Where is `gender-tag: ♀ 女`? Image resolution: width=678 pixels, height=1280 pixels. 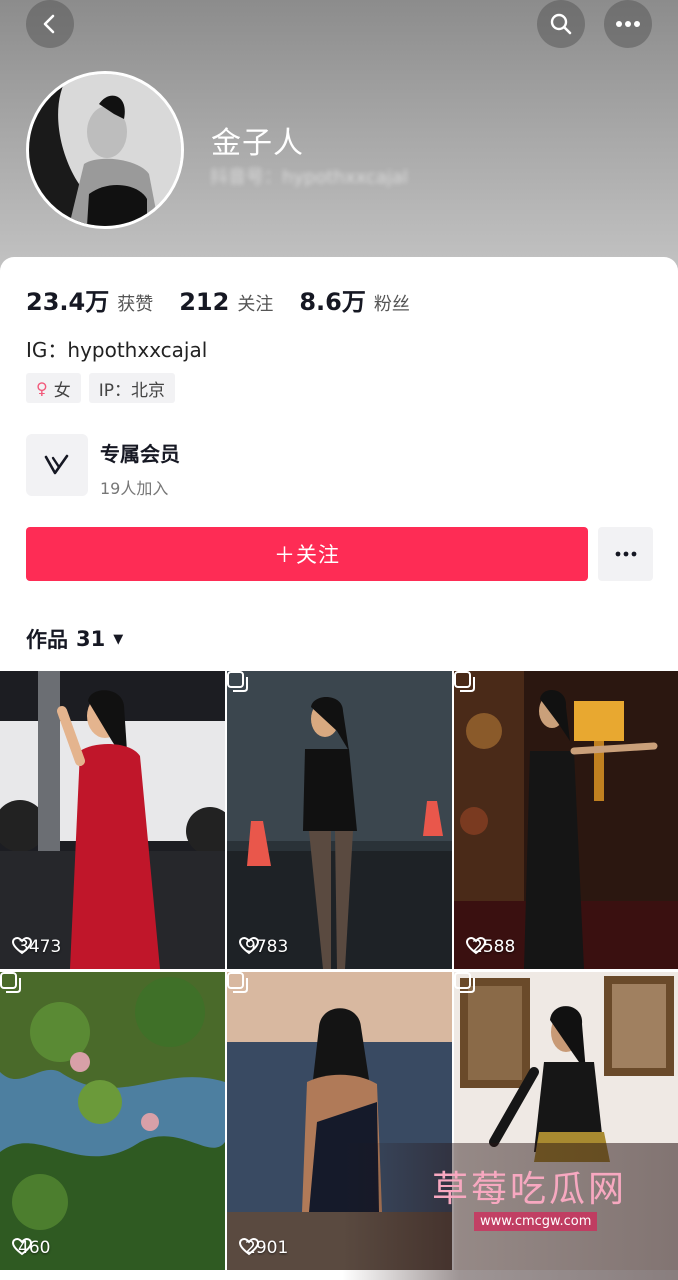 gender-tag: ♀ 女 is located at coordinates (53, 388).